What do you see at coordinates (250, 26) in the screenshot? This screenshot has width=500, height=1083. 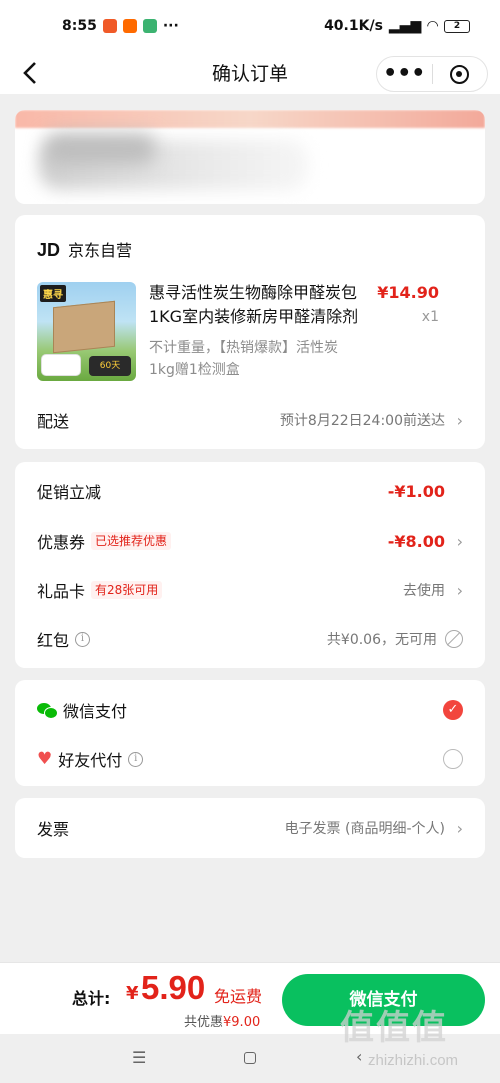 I see `status-bar: 8:55 ··· 40.1K/s ▂▄▆ ◠ 2` at bounding box center [250, 26].